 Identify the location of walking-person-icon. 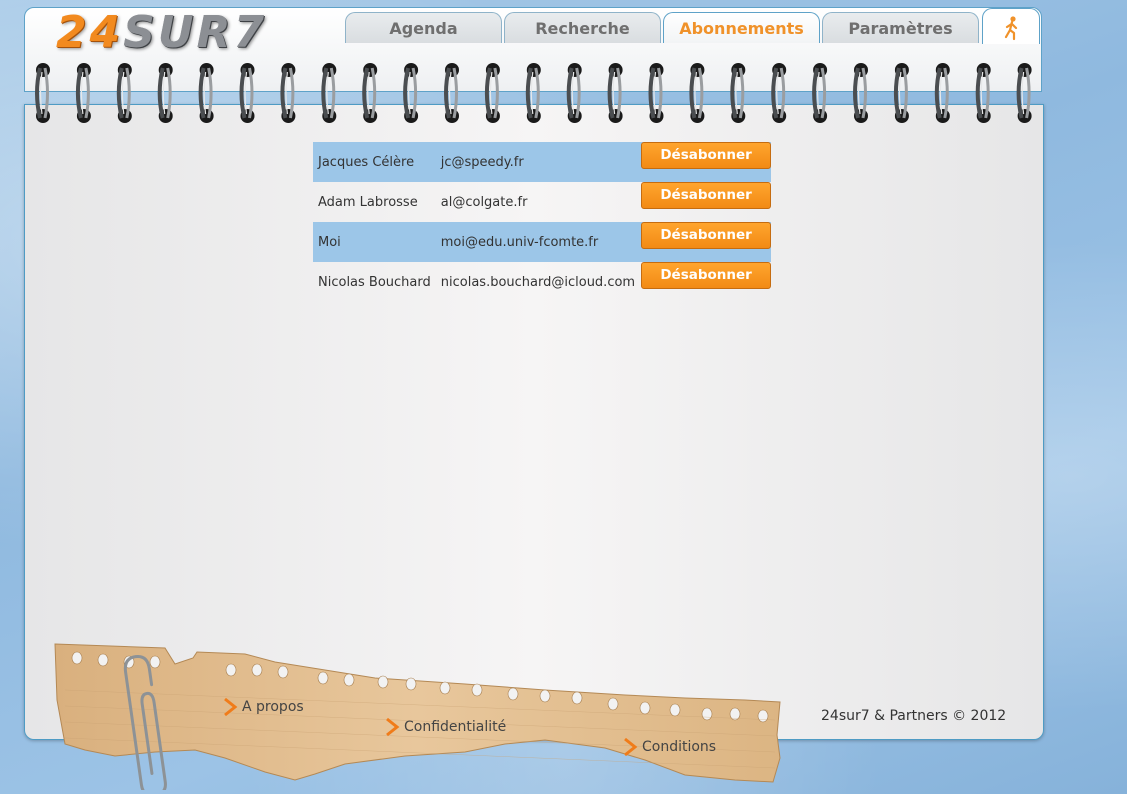
(1011, 28).